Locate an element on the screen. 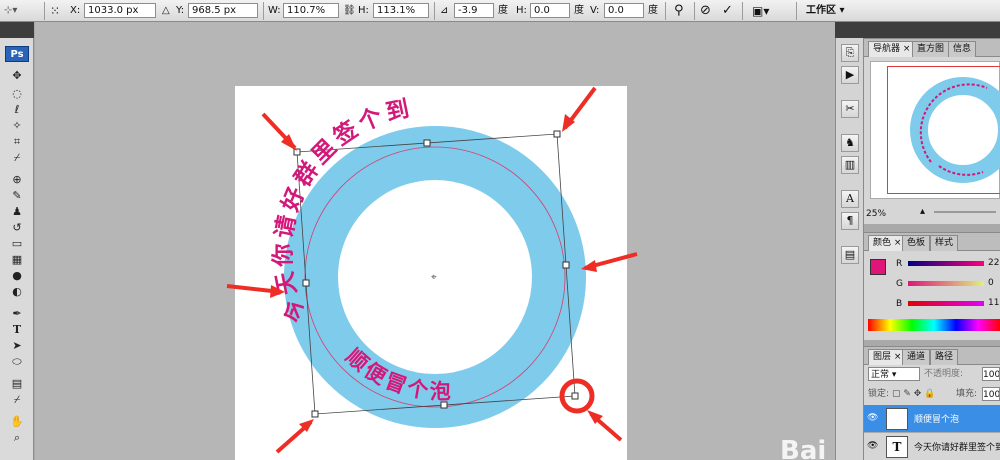 The width and height of the screenshot is (1000, 460). layer-row: 👁 T 顺便冒个泡 is located at coordinates (932, 419).